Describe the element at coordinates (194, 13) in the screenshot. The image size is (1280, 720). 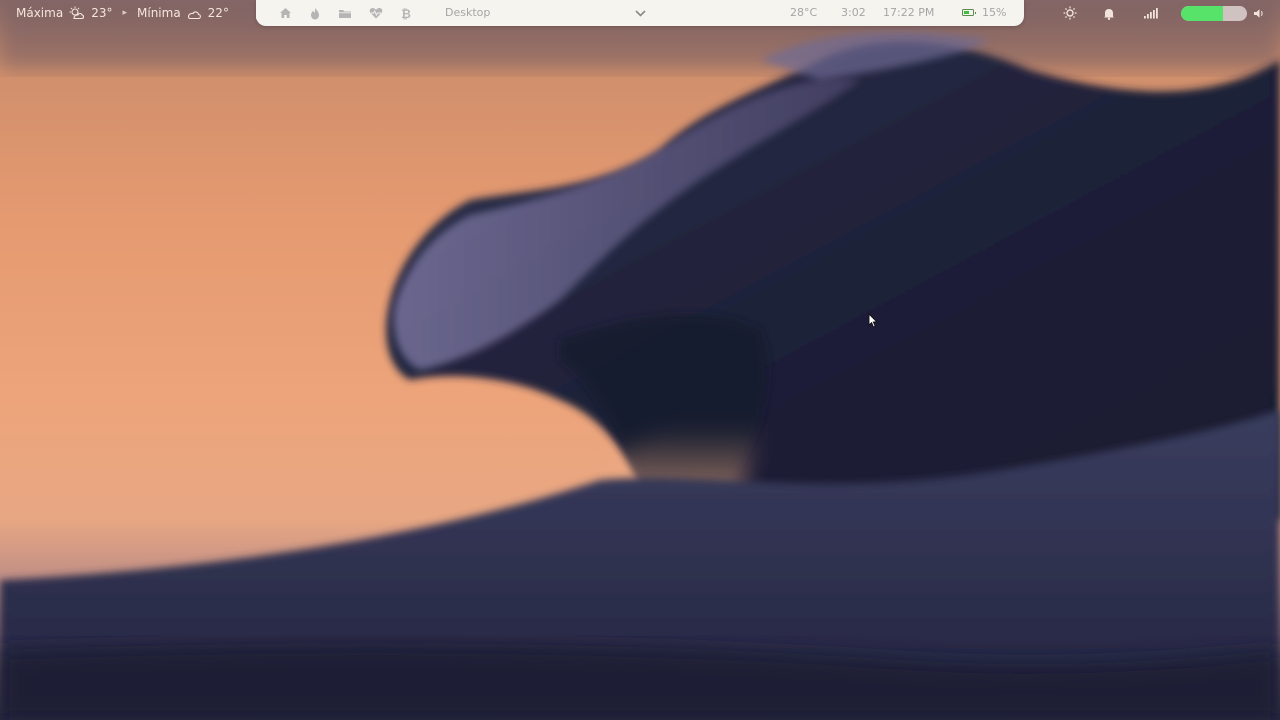
I see `cloud-icon` at that location.